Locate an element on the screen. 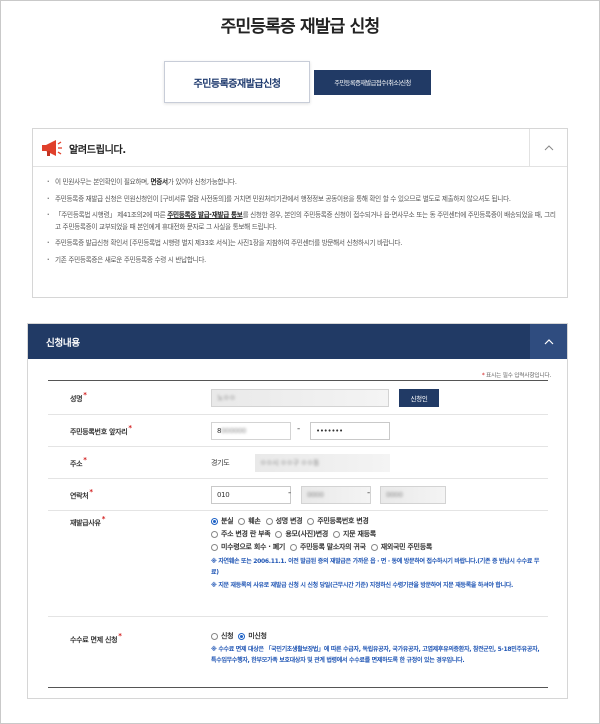  tab-reissue-cancel: 주민등록증재발급접수(취소)신청 is located at coordinates (372, 82).